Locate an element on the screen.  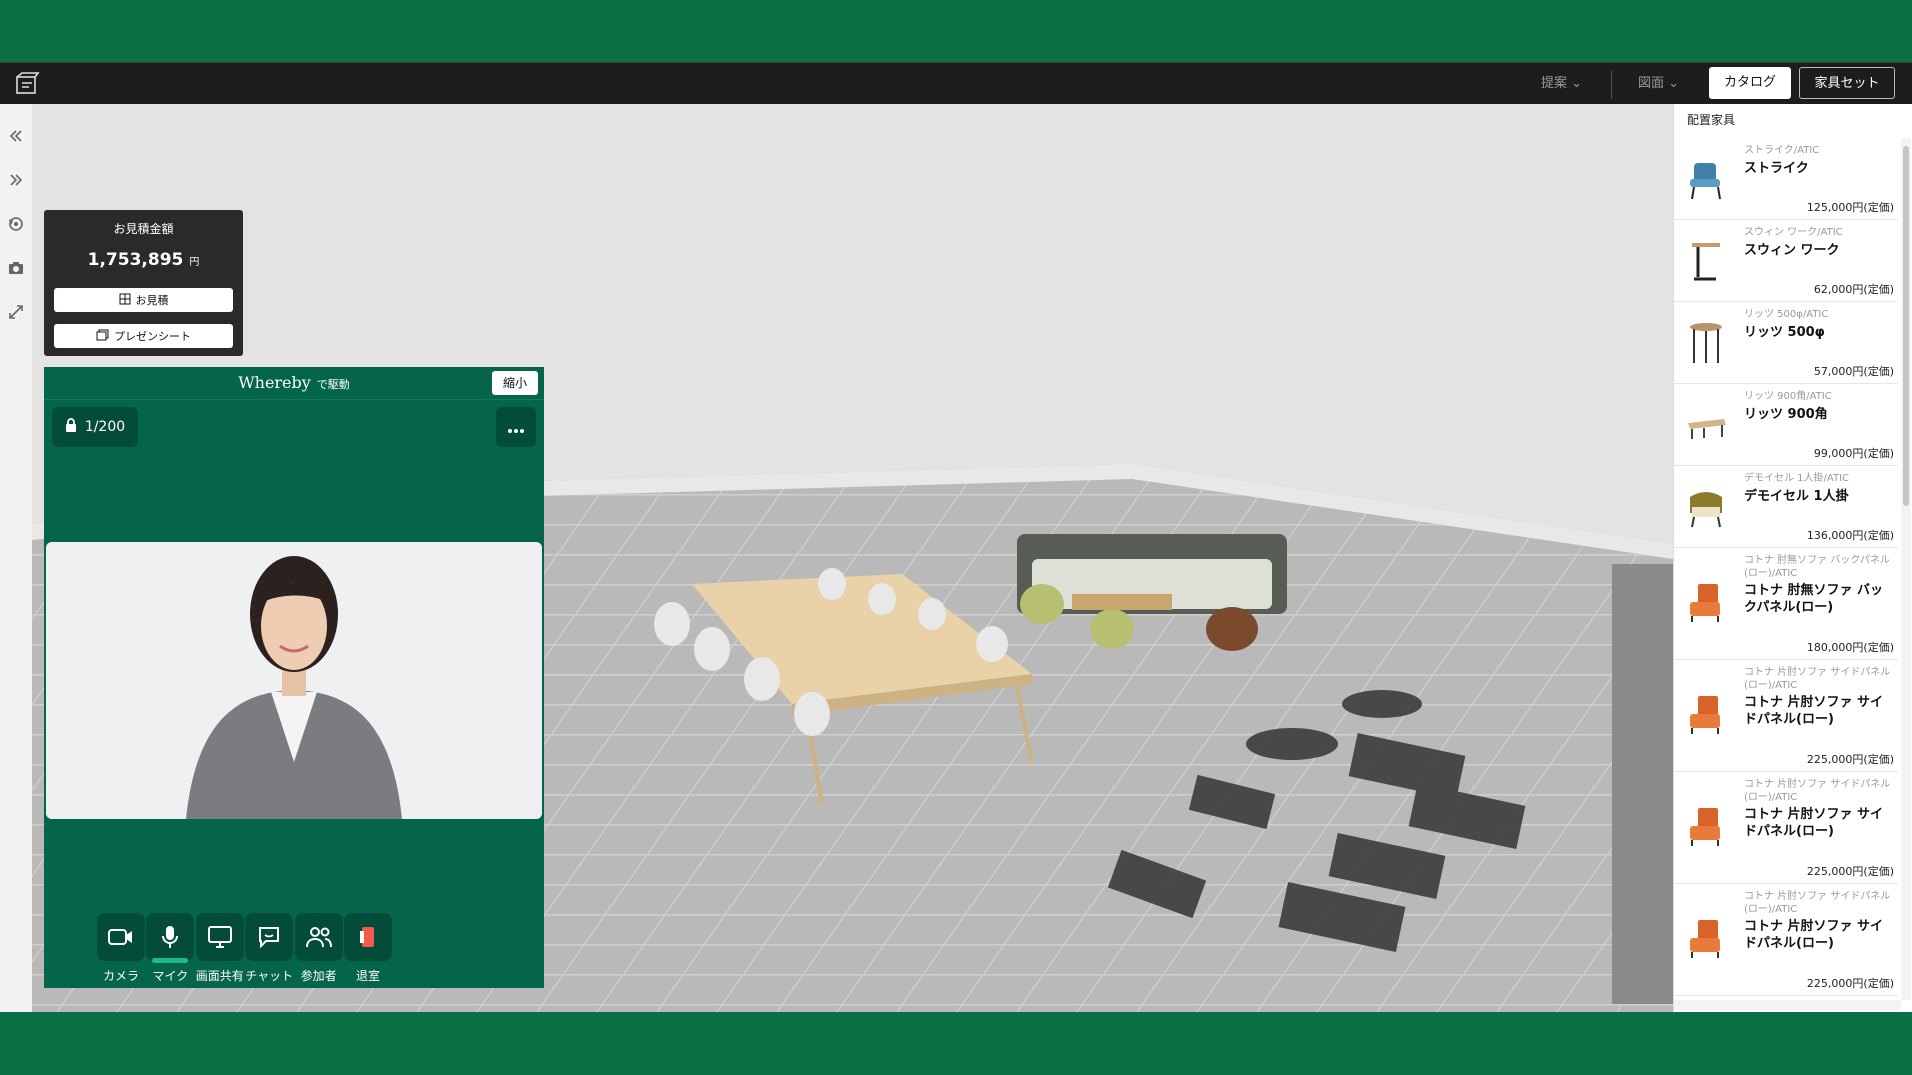
side-table-icon is located at coordinates (1706, 261).